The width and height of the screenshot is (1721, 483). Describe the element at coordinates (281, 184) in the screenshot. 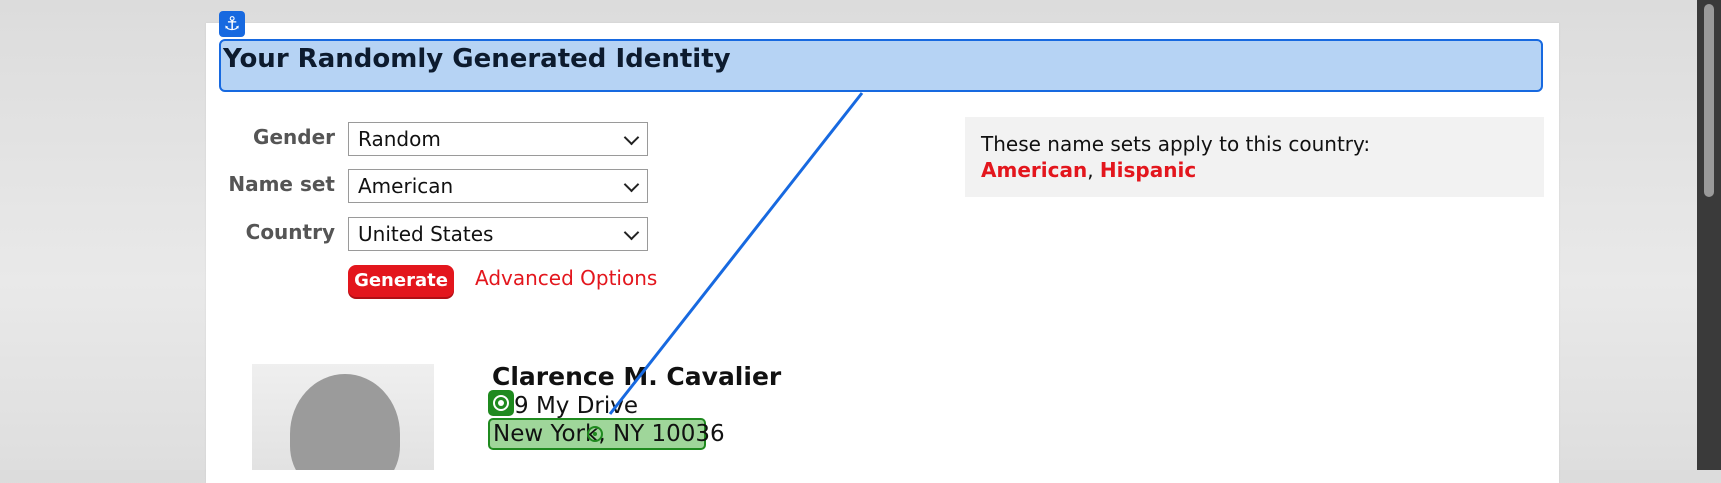

I see `nameset-label: Name set` at that location.